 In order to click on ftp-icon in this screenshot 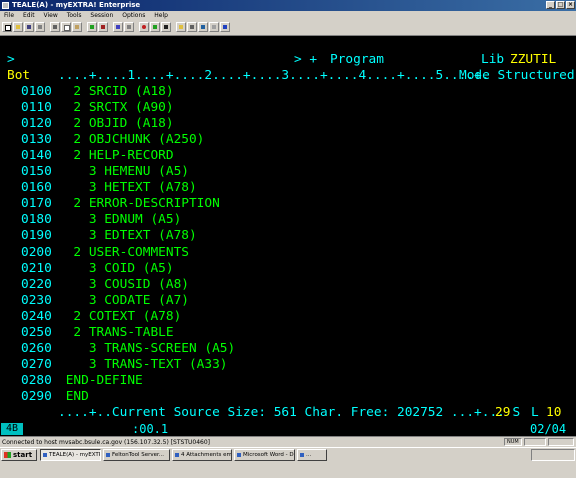, I will do `click(181, 27)`.